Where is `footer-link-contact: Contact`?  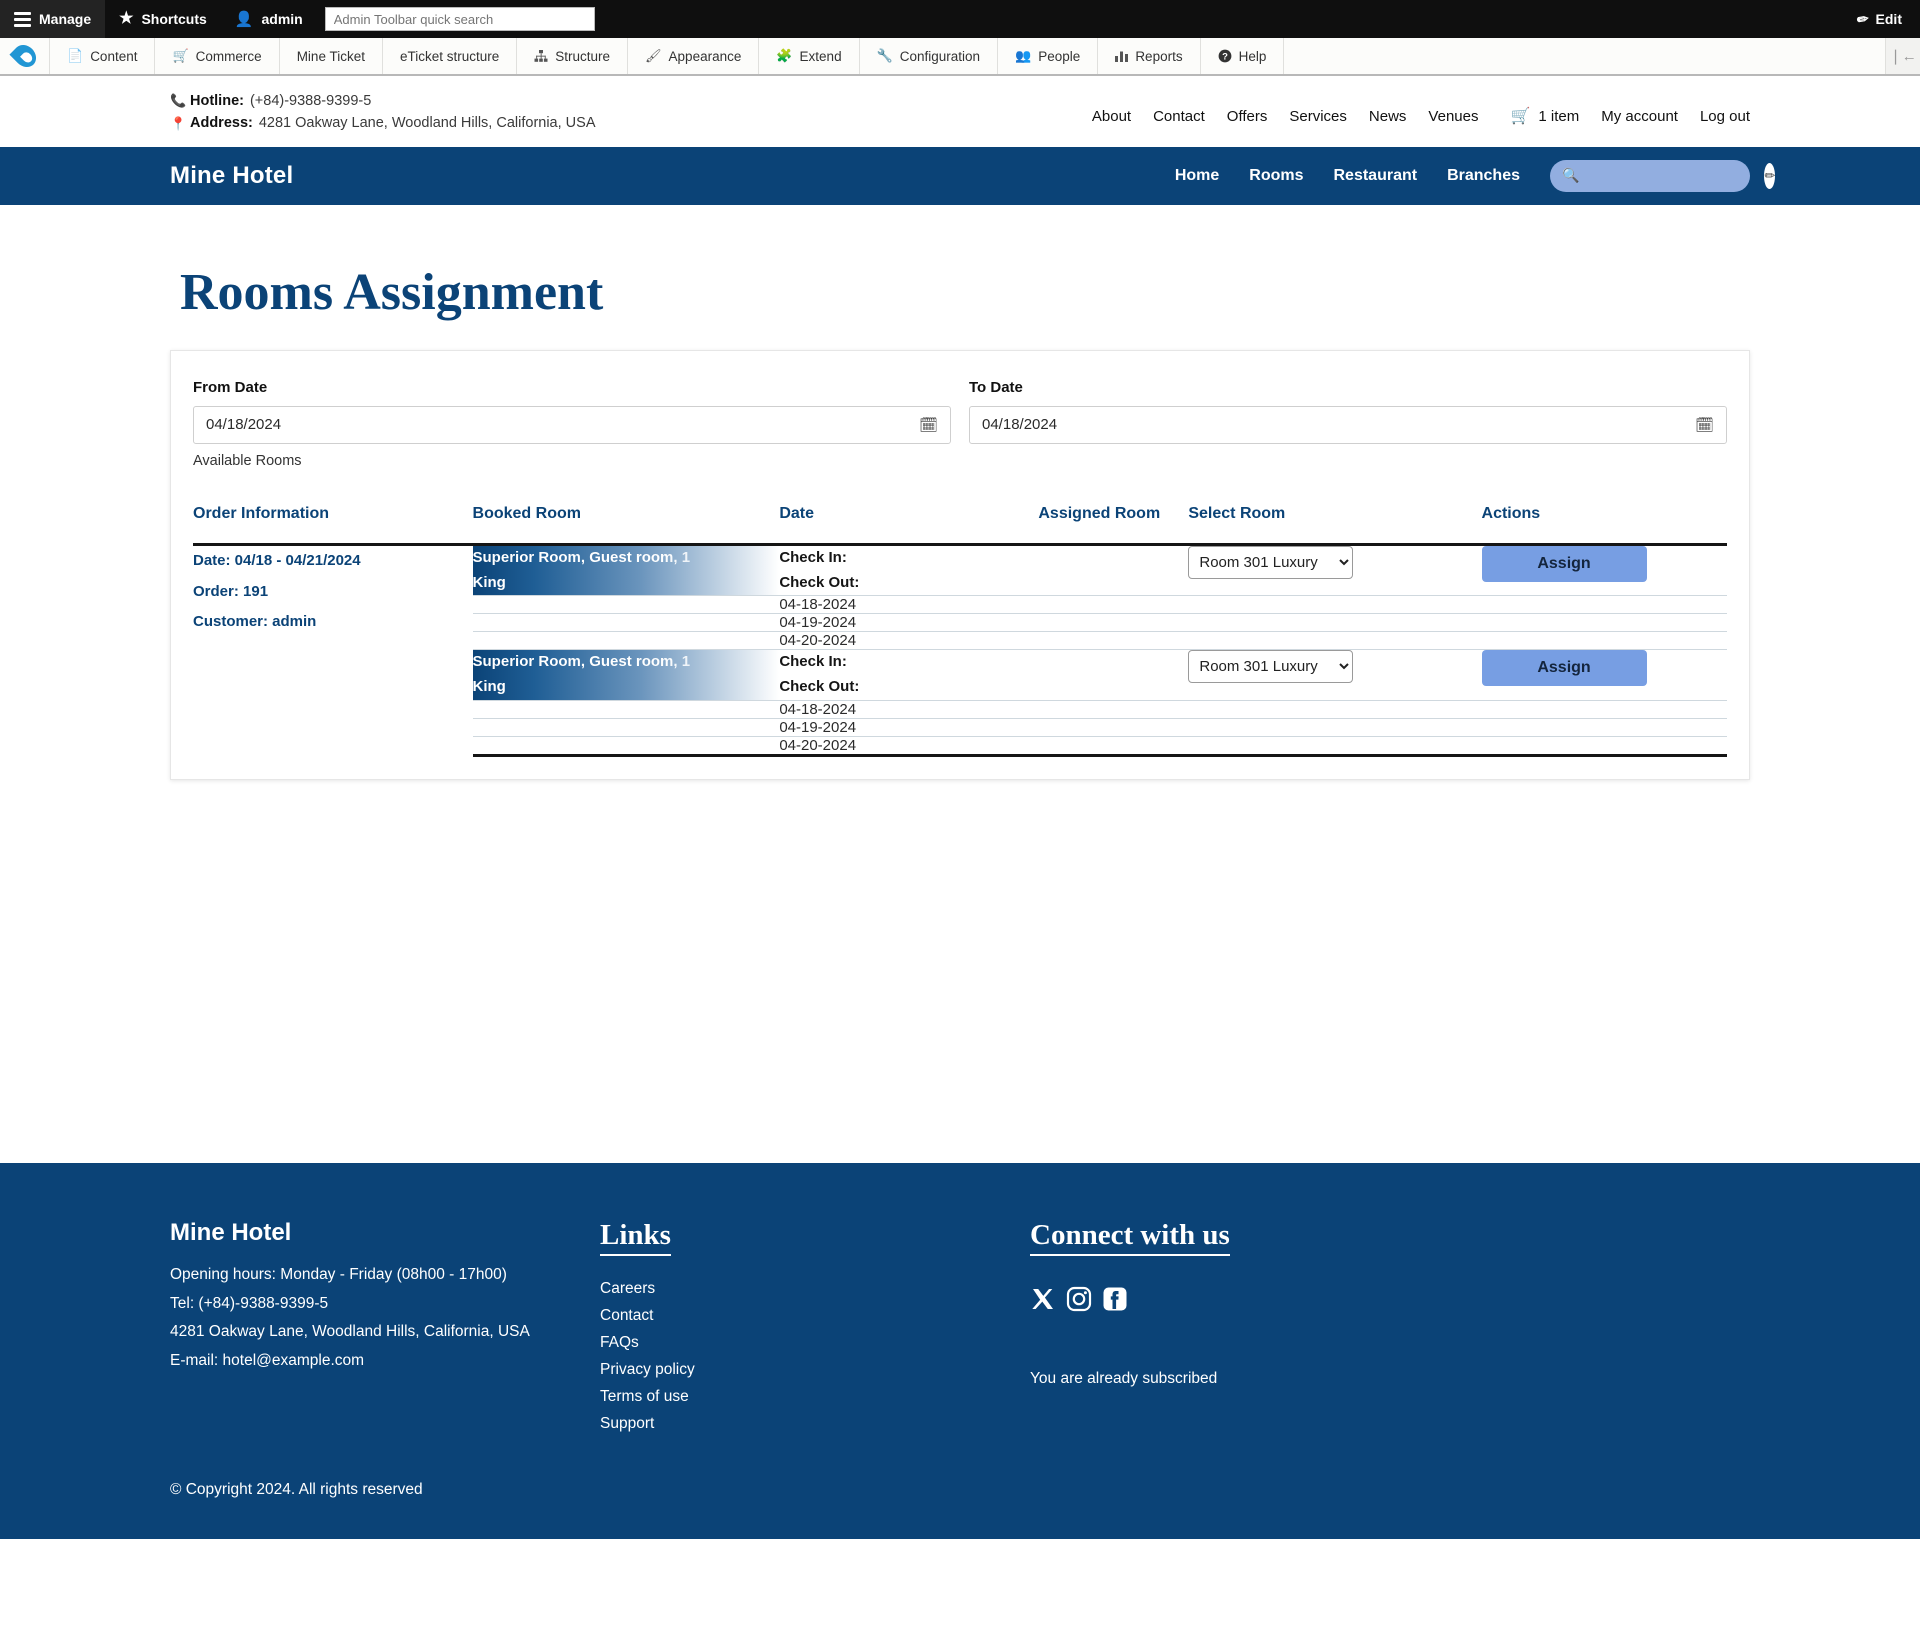 footer-link-contact: Contact is located at coordinates (815, 1316).